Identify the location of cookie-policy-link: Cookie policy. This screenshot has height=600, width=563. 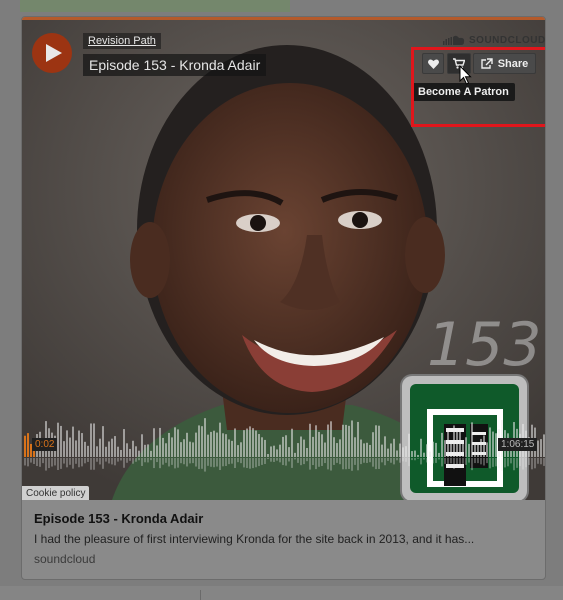
(56, 493).